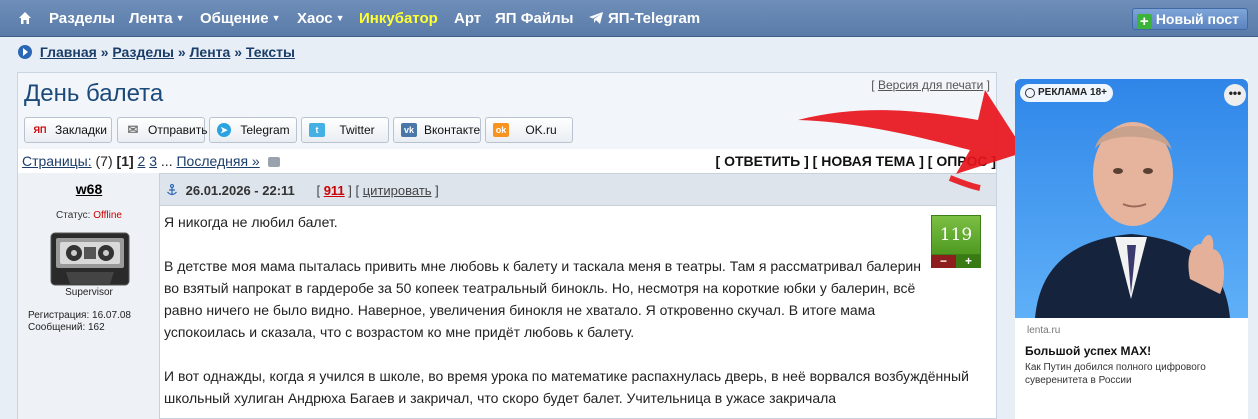 This screenshot has height=419, width=1258. I want to click on portrait-image, so click(1132, 220).